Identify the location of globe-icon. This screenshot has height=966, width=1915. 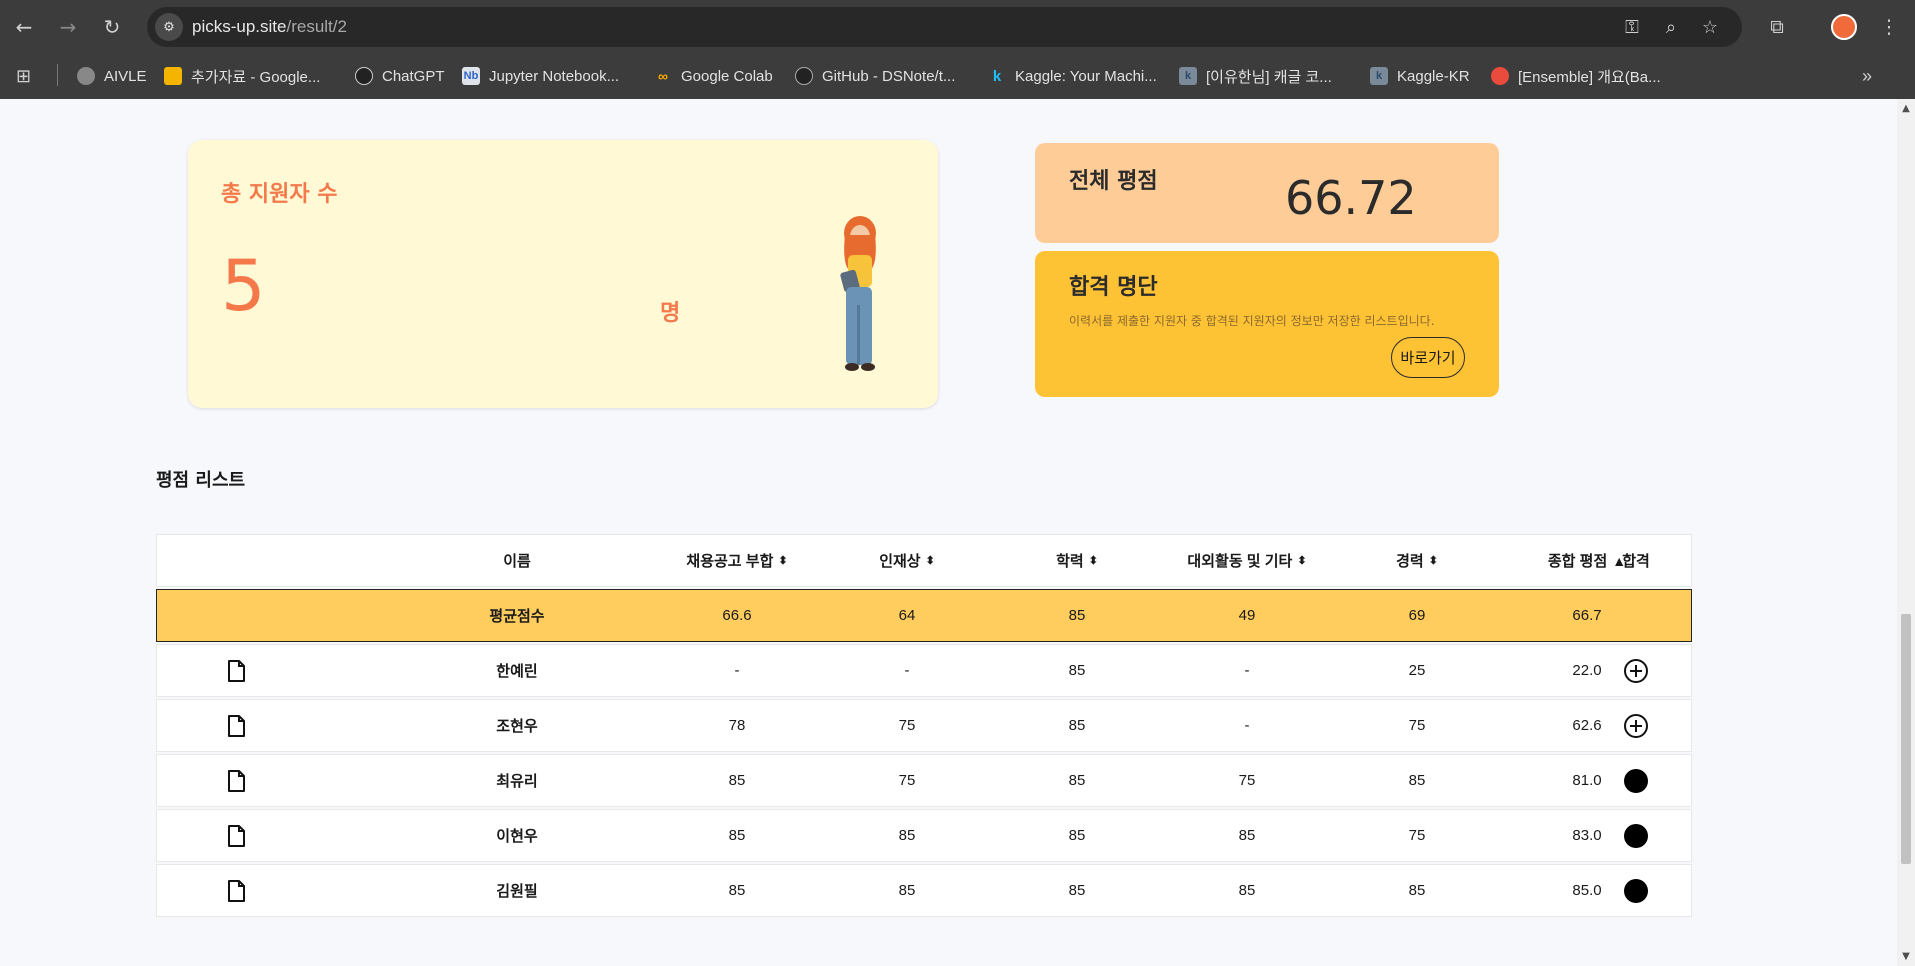
(86, 76).